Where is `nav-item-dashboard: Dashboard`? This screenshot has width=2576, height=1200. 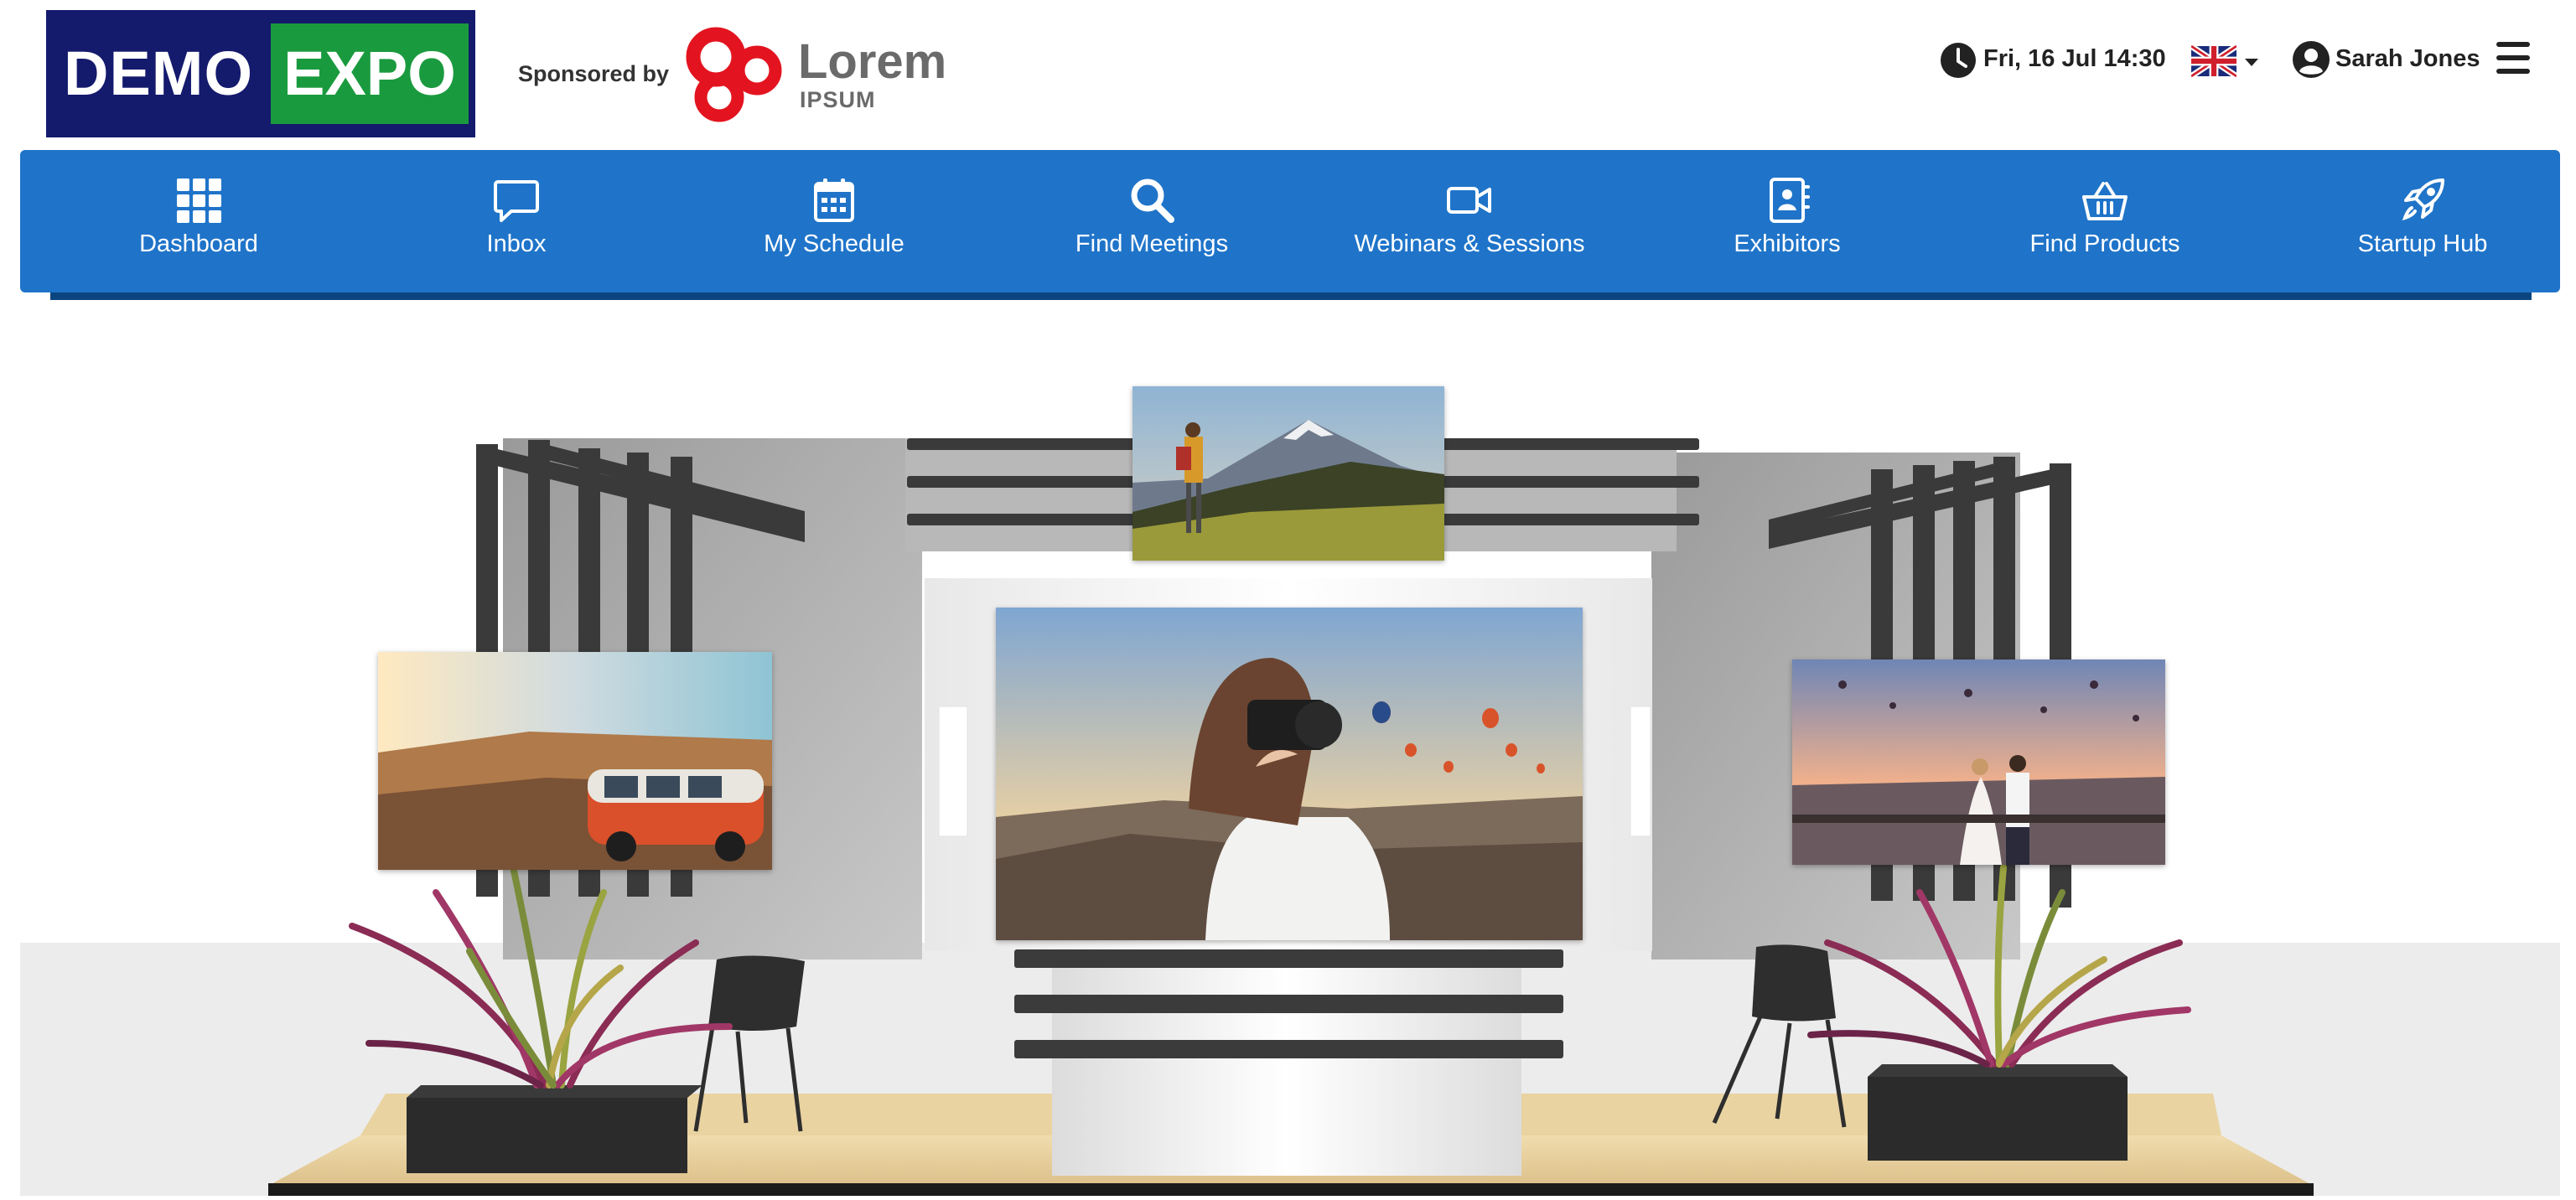
nav-item-dashboard: Dashboard is located at coordinates (198, 221).